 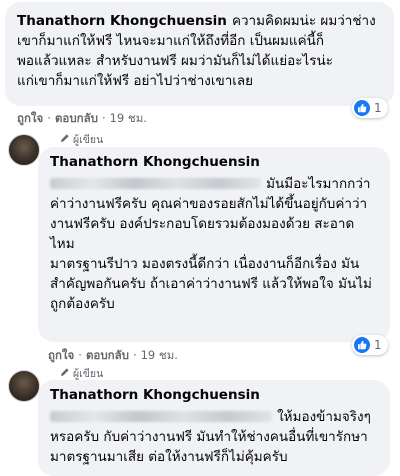 What do you see at coordinates (318, 184) in the screenshot?
I see `comment-text-first-line: มันมีอะไรมากกว่า` at bounding box center [318, 184].